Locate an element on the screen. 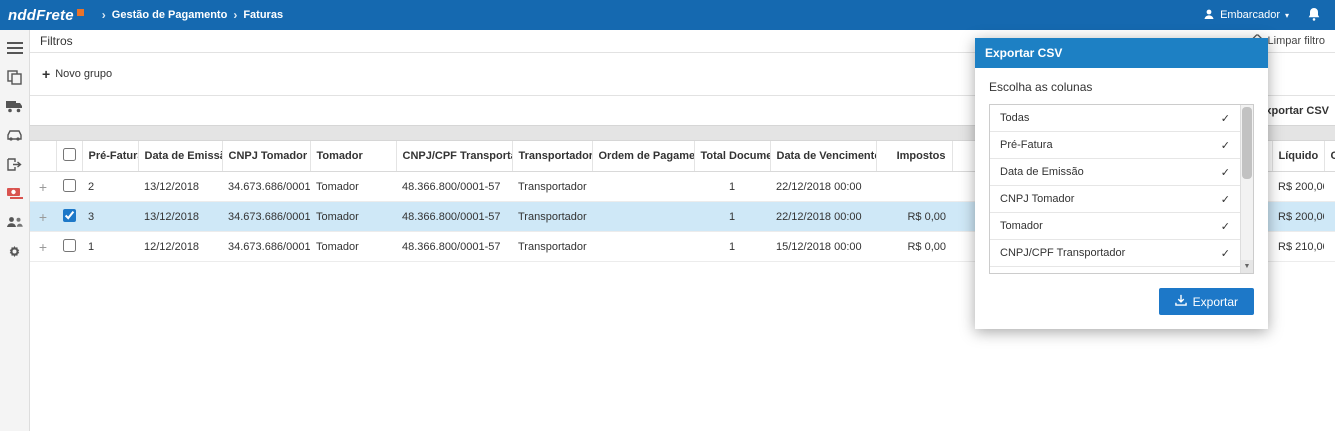 This screenshot has height=431, width=1335. new-group-button: + Novo grupo is located at coordinates (77, 74).